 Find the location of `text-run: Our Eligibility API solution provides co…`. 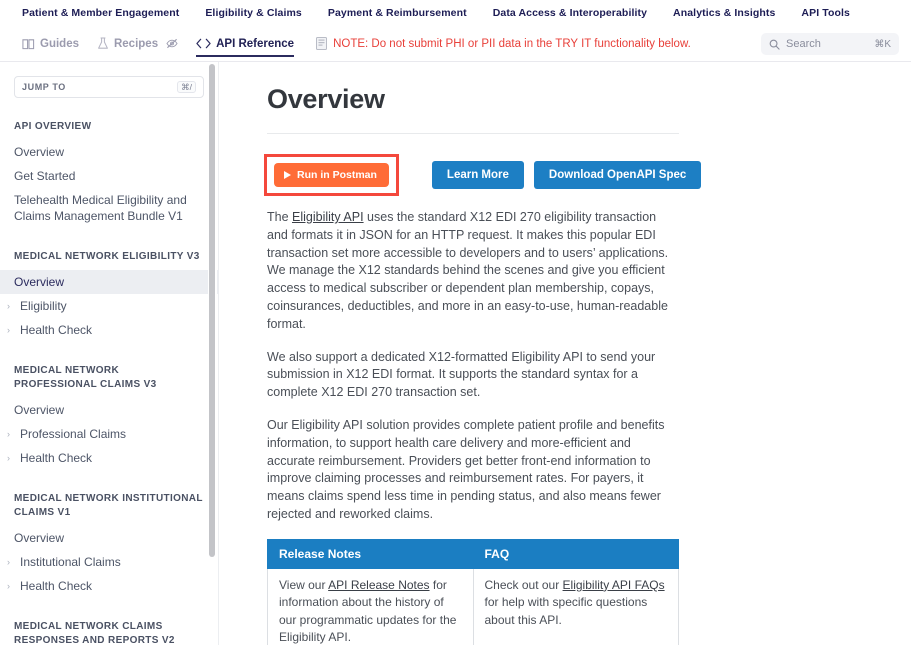

text-run: Our Eligibility API solution provides co… is located at coordinates (466, 469).